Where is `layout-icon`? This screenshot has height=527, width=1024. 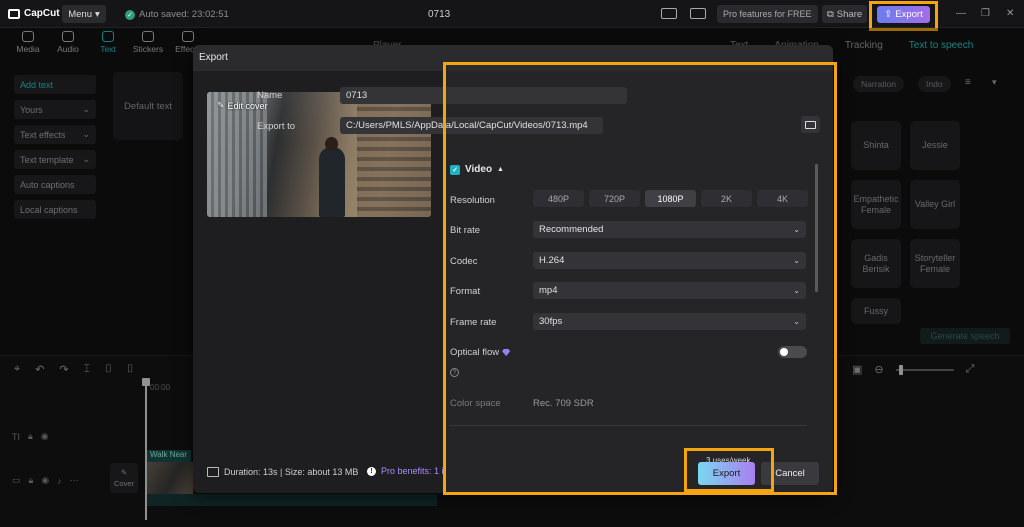
layout-icon is located at coordinates (669, 13).